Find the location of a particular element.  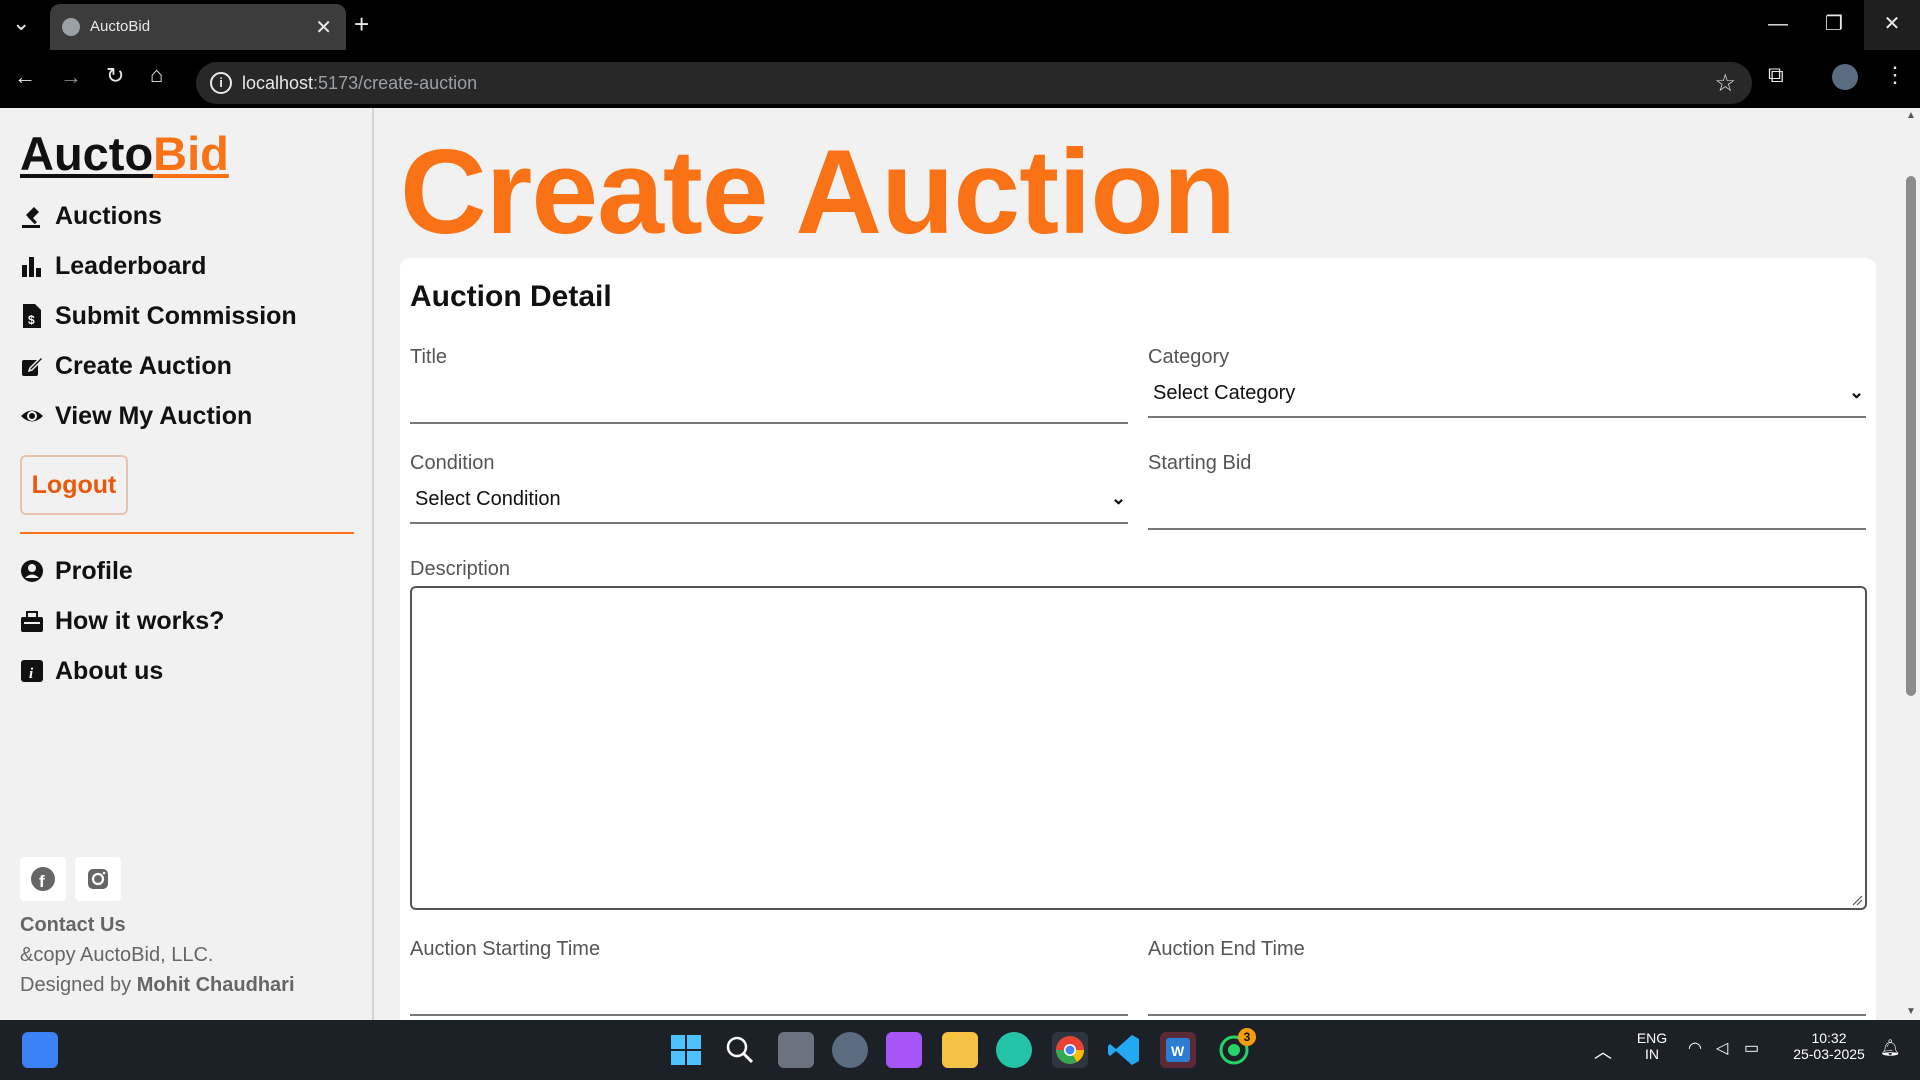

sidebar-item-profile: Profile is located at coordinates (76, 571).